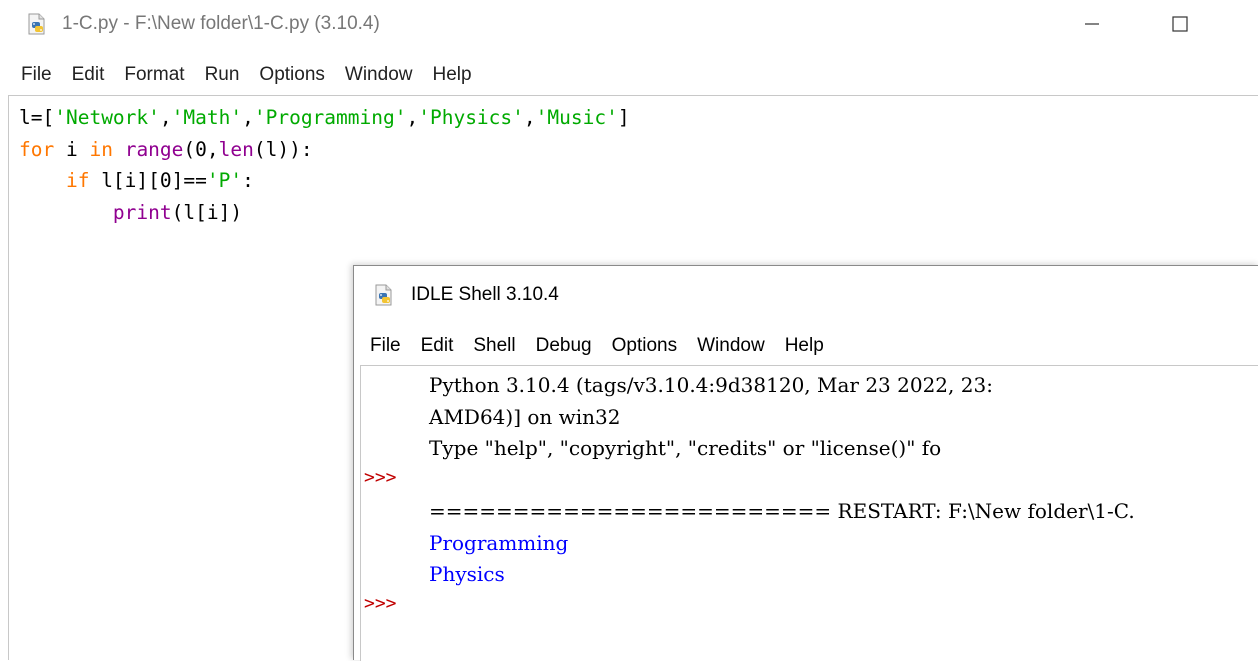 The width and height of the screenshot is (1258, 661). What do you see at coordinates (485, 294) in the screenshot?
I see `shell-title: IDLE Shell 3.10.4` at bounding box center [485, 294].